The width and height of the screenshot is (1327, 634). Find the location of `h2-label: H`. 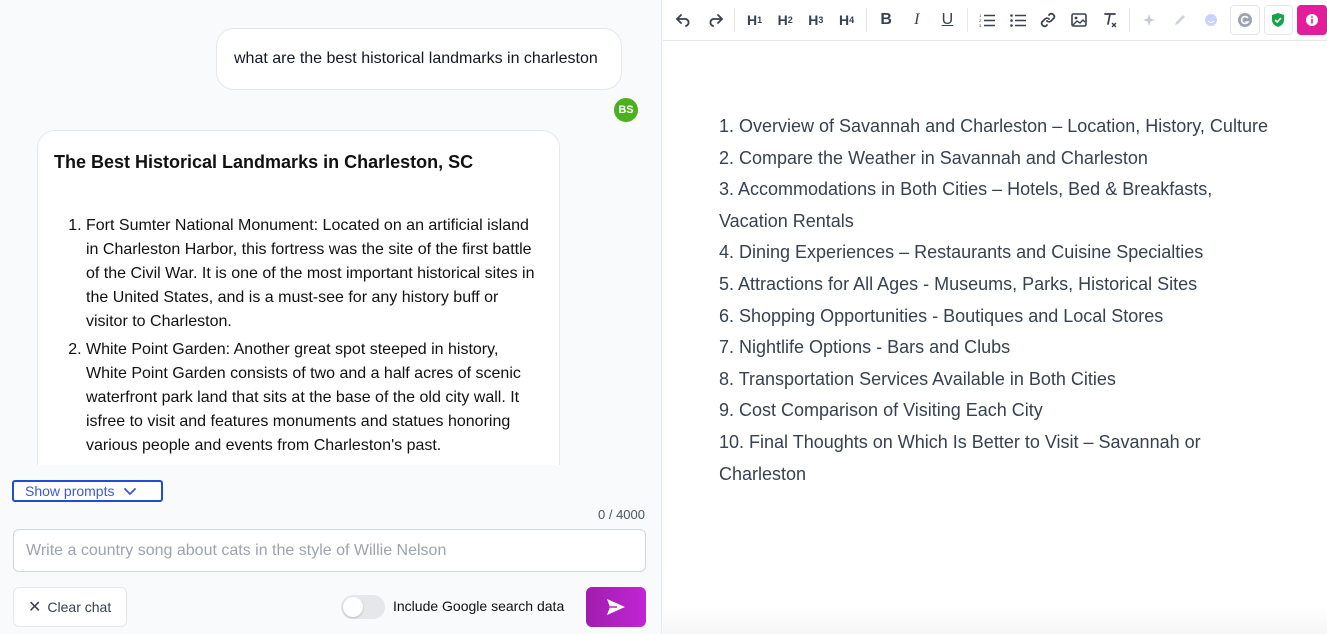

h2-label: H is located at coordinates (782, 20).